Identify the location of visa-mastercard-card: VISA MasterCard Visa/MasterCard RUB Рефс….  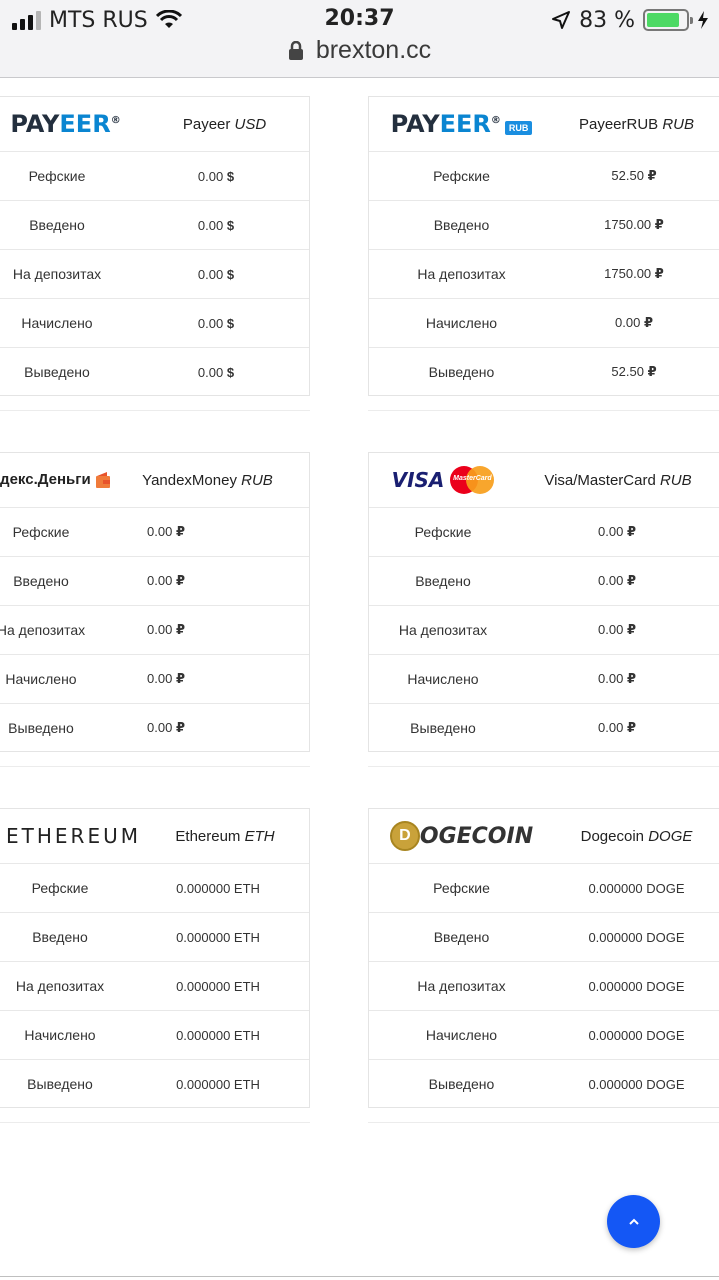
(543, 602).